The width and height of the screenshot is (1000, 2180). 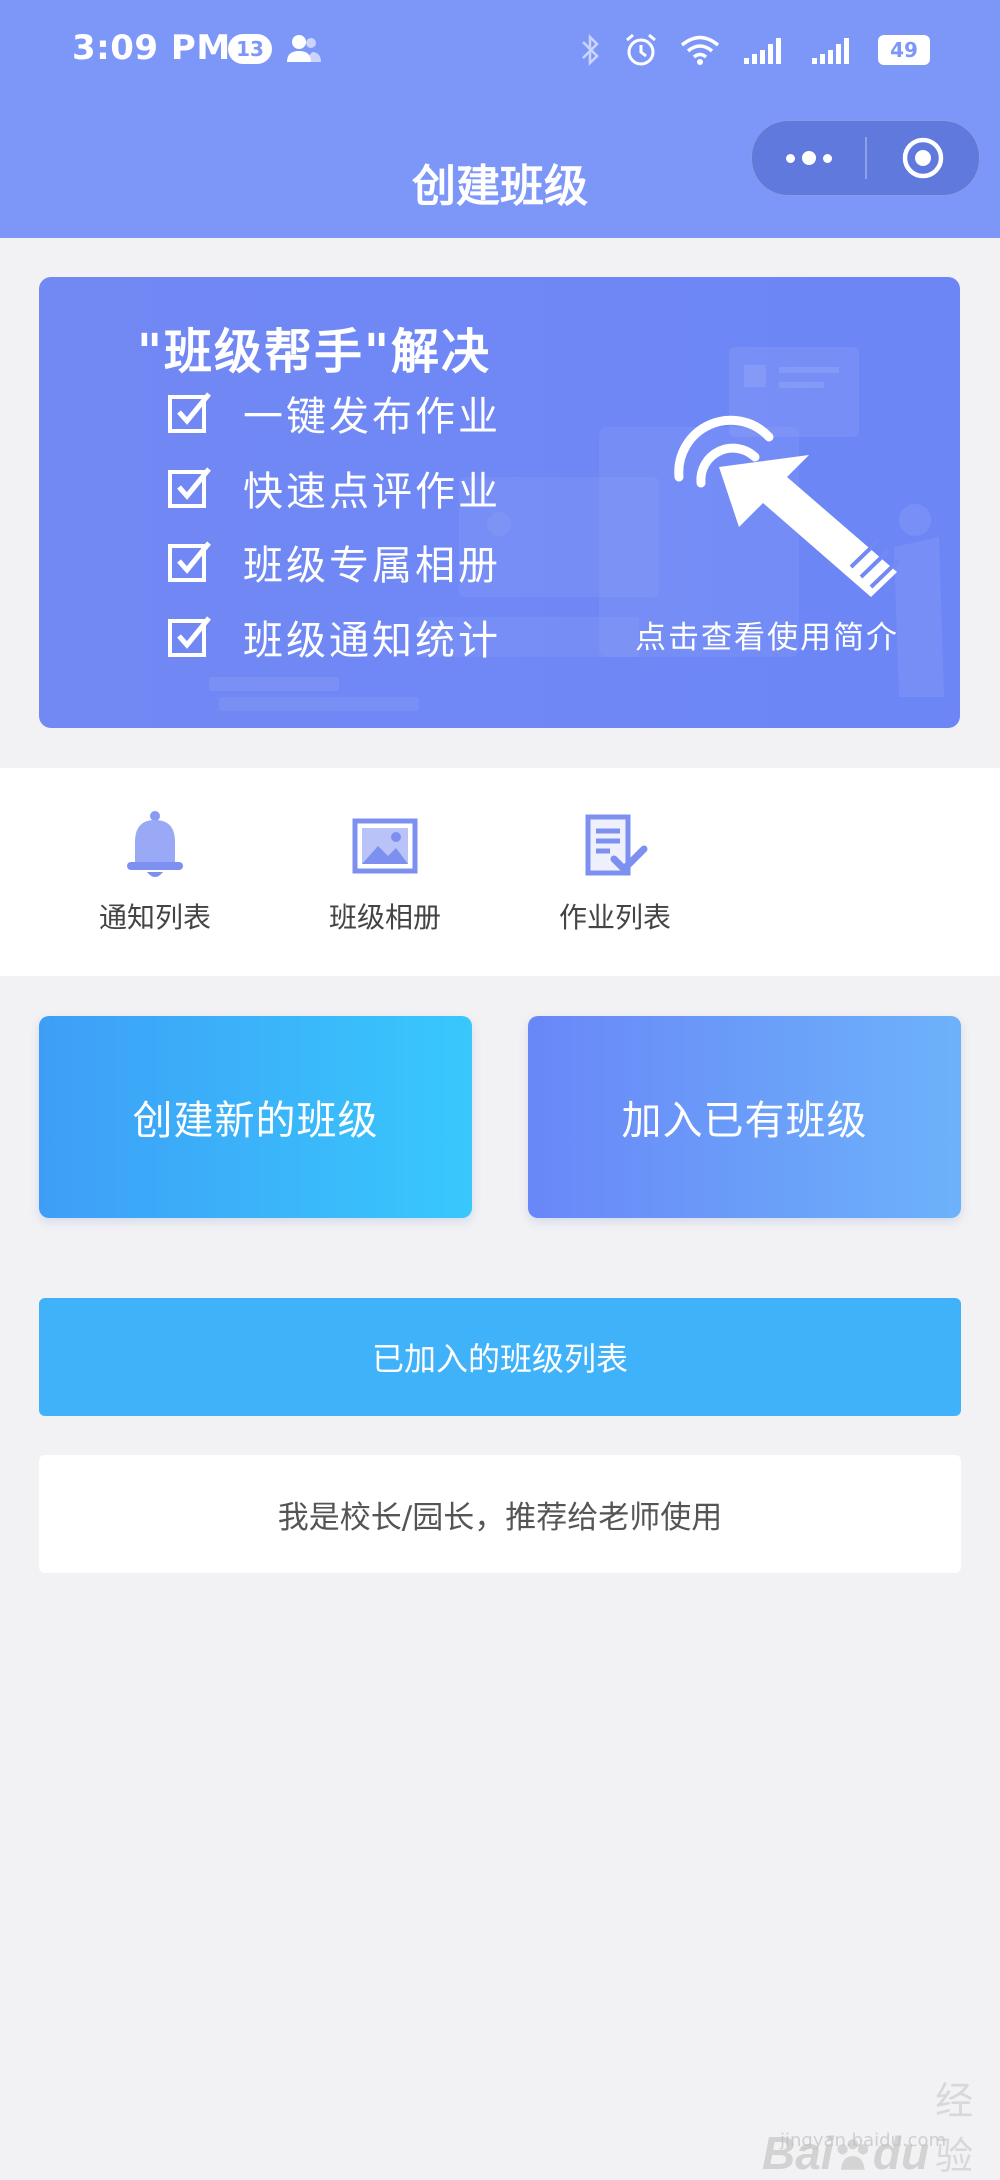 I want to click on bell-icon, so click(x=155, y=844).